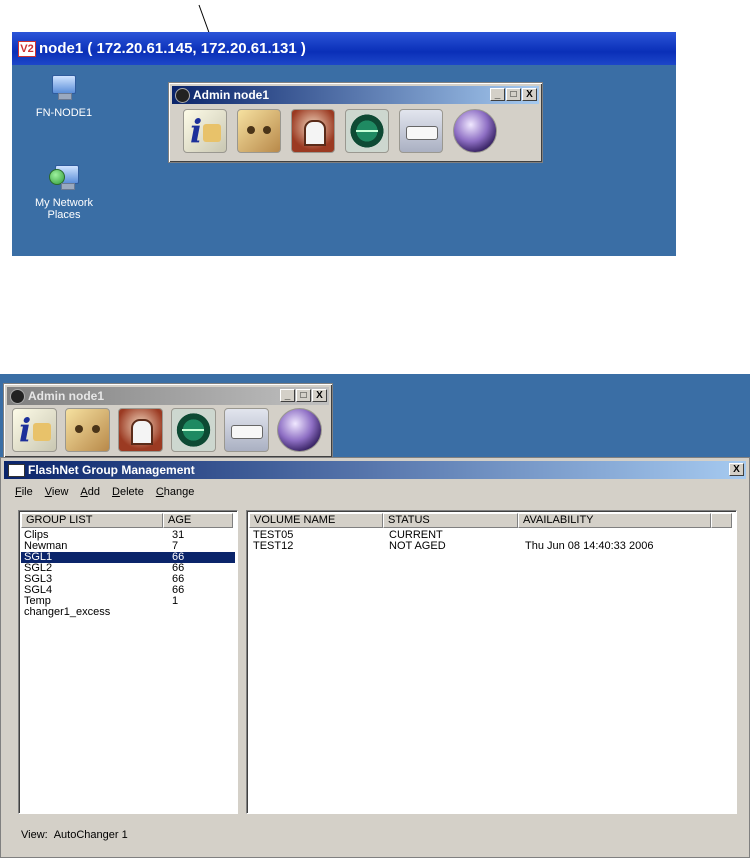 This screenshot has width=750, height=858. Describe the element at coordinates (128, 590) in the screenshot. I see `group-row: SGL4 66` at that location.